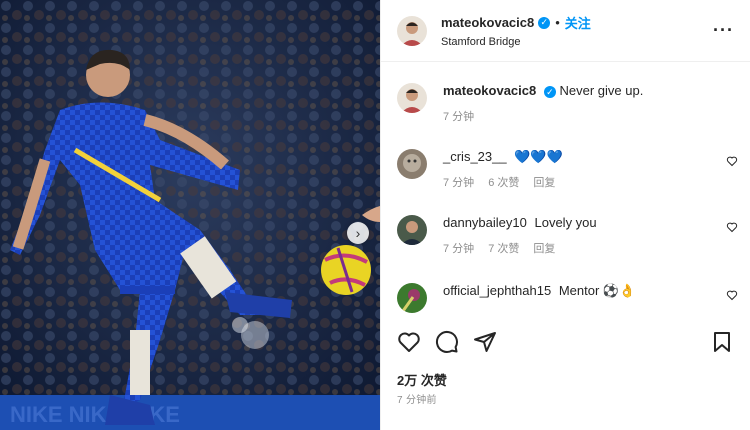 This screenshot has width=750, height=430. What do you see at coordinates (567, 236) in the screenshot?
I see `comment-row: dannybailey10 Lovely you 7 分钟 7 次赞 回复` at bounding box center [567, 236].